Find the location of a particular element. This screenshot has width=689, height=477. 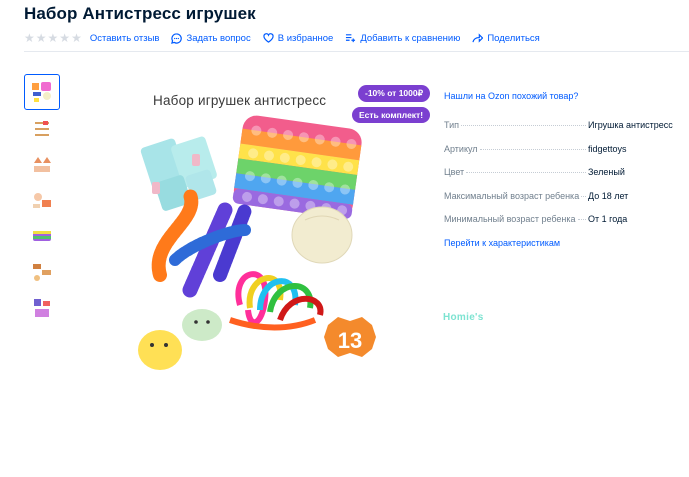

spec-value: До 18 лет is located at coordinates (608, 195).